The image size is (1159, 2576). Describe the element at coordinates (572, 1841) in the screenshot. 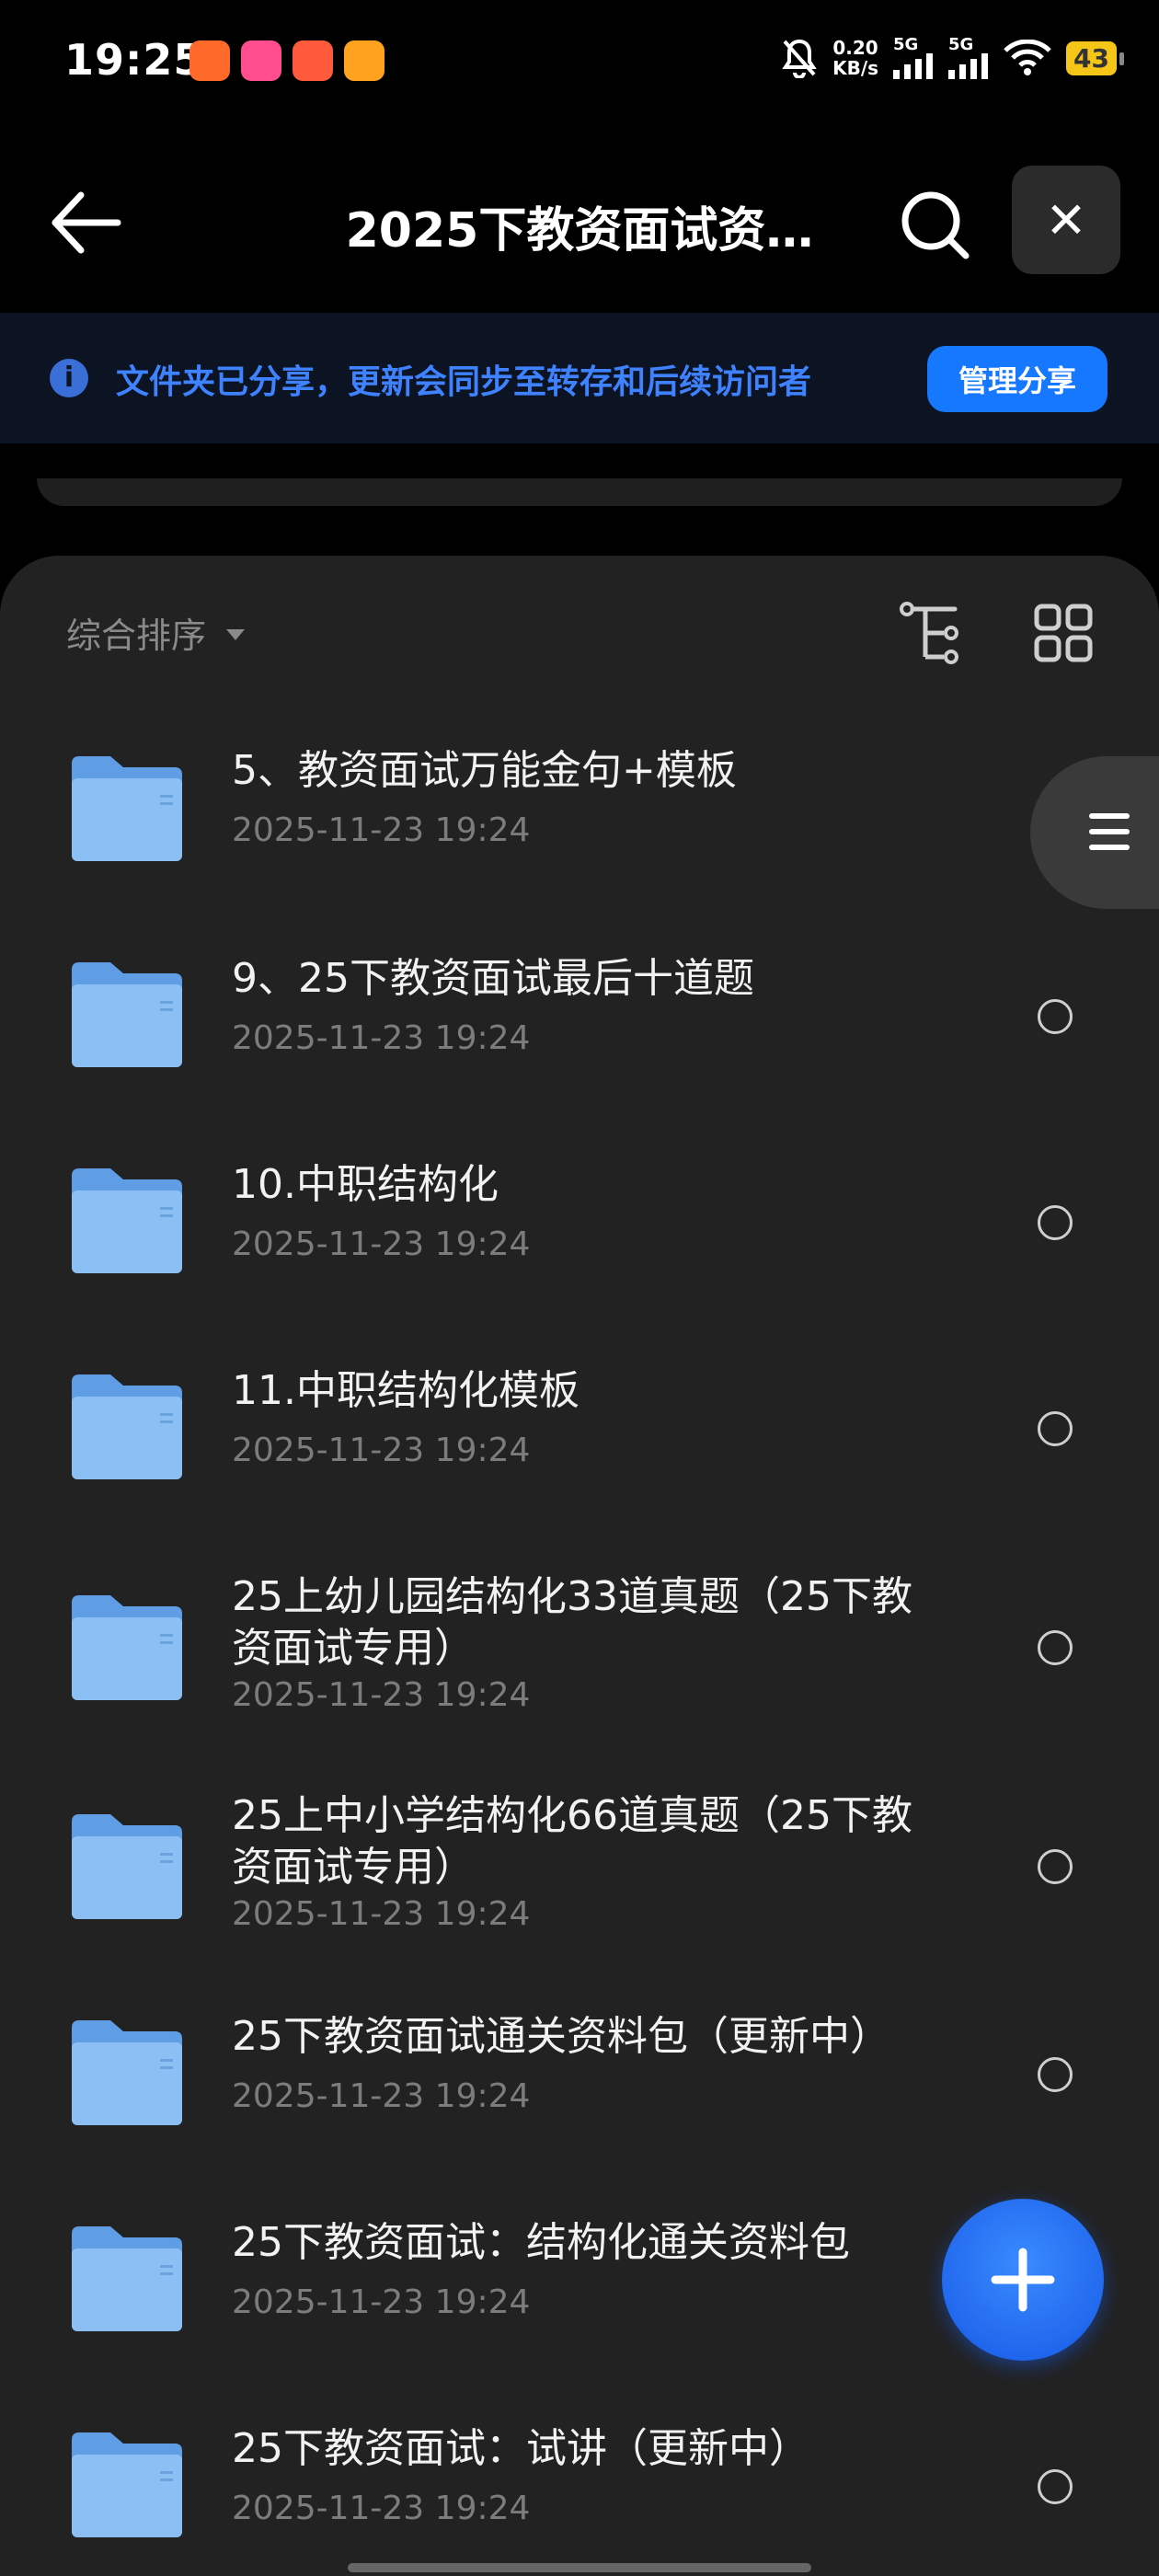

I see `file-name: 25上中小学结构化66道真题（25下教资面试专用）` at that location.